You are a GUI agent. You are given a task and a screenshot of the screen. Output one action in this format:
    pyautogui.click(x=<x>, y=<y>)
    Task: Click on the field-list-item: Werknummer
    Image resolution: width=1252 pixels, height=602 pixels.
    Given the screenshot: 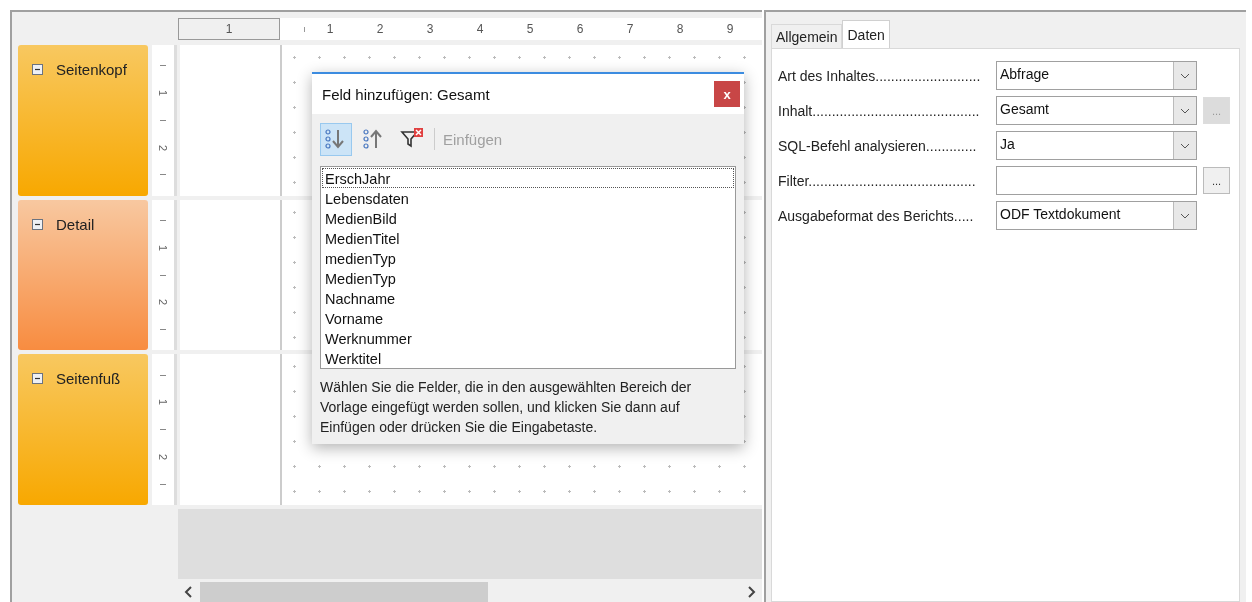 What is the action you would take?
    pyautogui.click(x=528, y=338)
    